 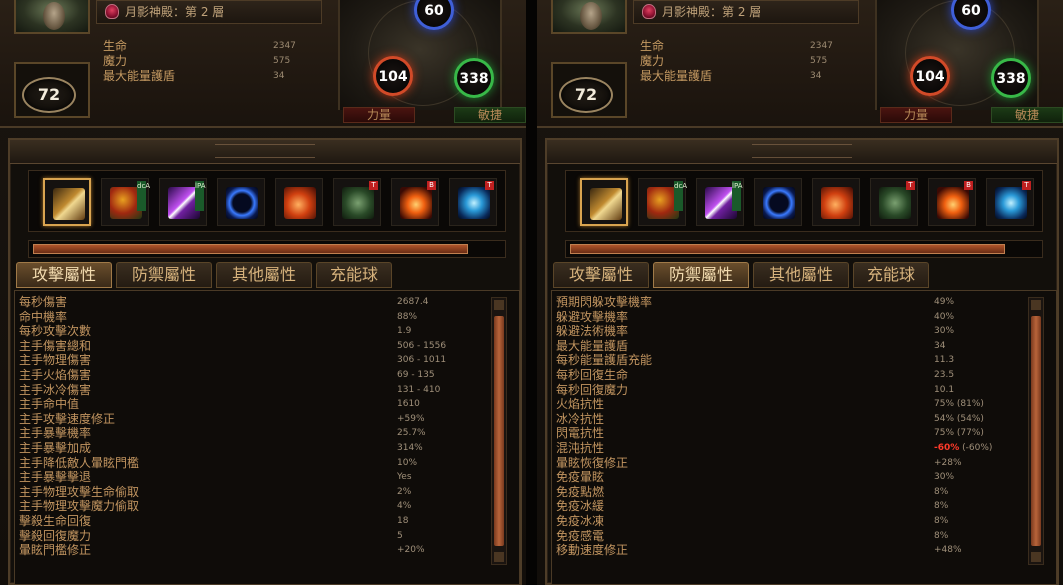 What do you see at coordinates (948, 462) in the screenshot?
I see `stat-value: +28%` at bounding box center [948, 462].